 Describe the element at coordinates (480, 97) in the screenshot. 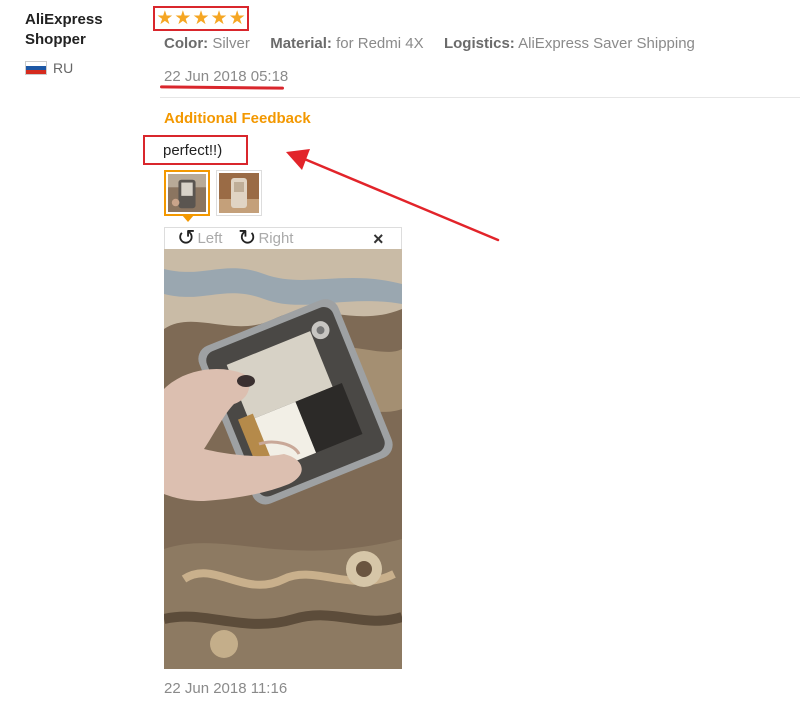

I see `divider` at that location.